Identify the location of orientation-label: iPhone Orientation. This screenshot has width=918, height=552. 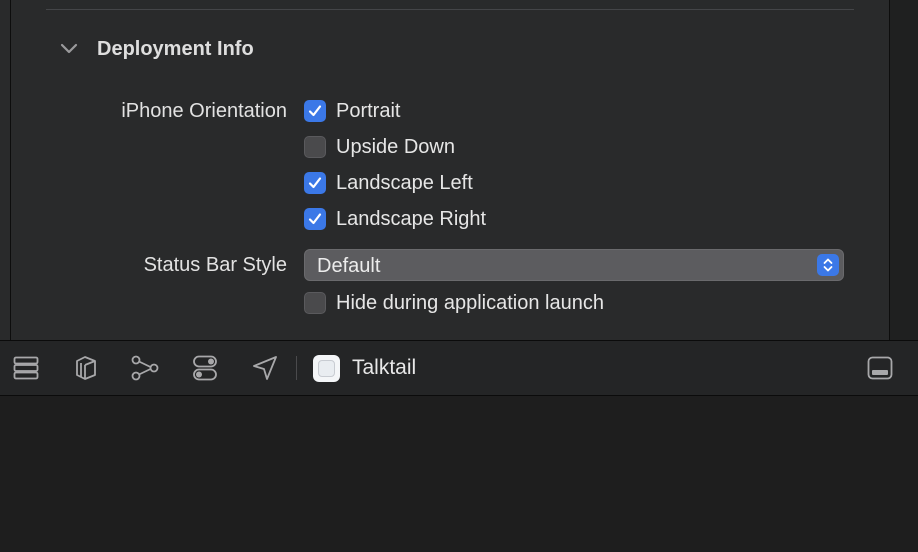
(204, 111).